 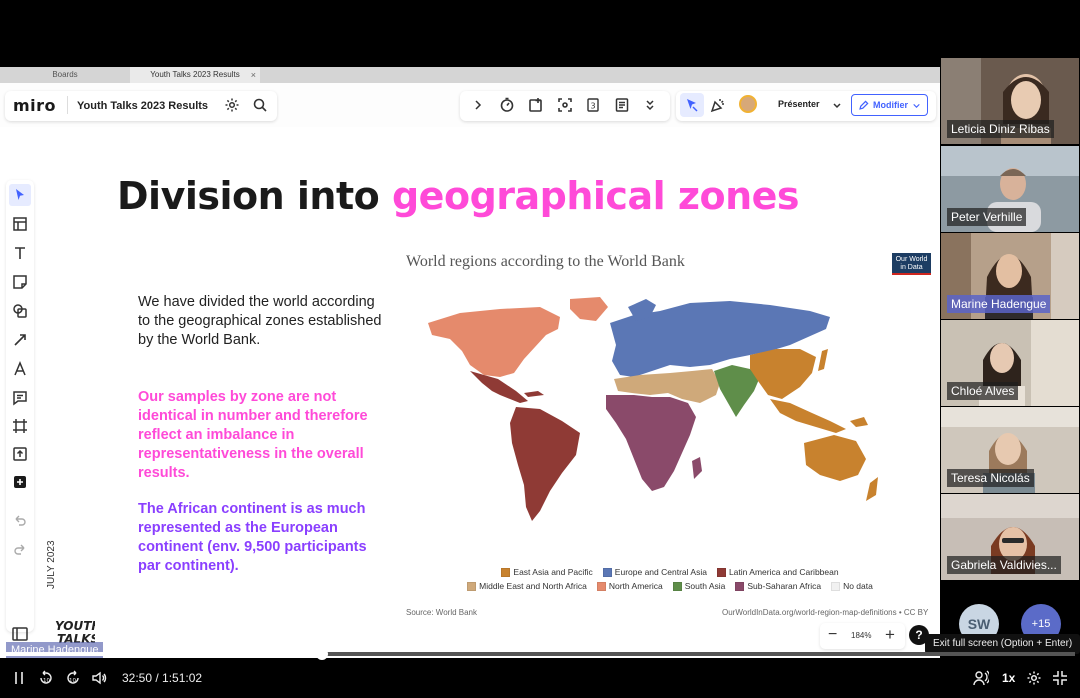 I want to click on map-source: Source: World Bank, so click(x=441, y=612).